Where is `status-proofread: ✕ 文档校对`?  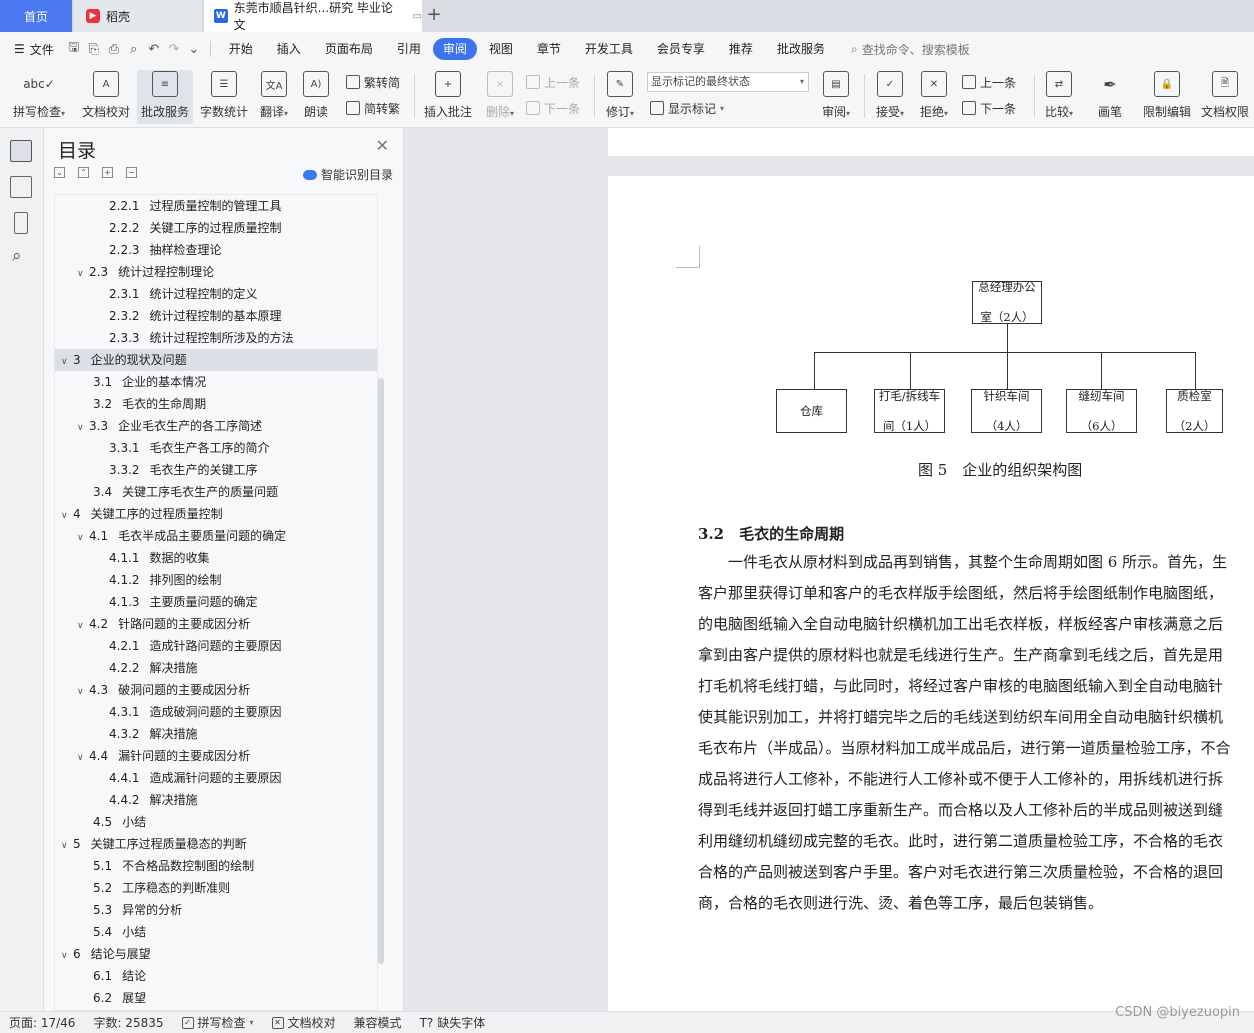
status-proofread: ✕ 文档校对 is located at coordinates (304, 1022).